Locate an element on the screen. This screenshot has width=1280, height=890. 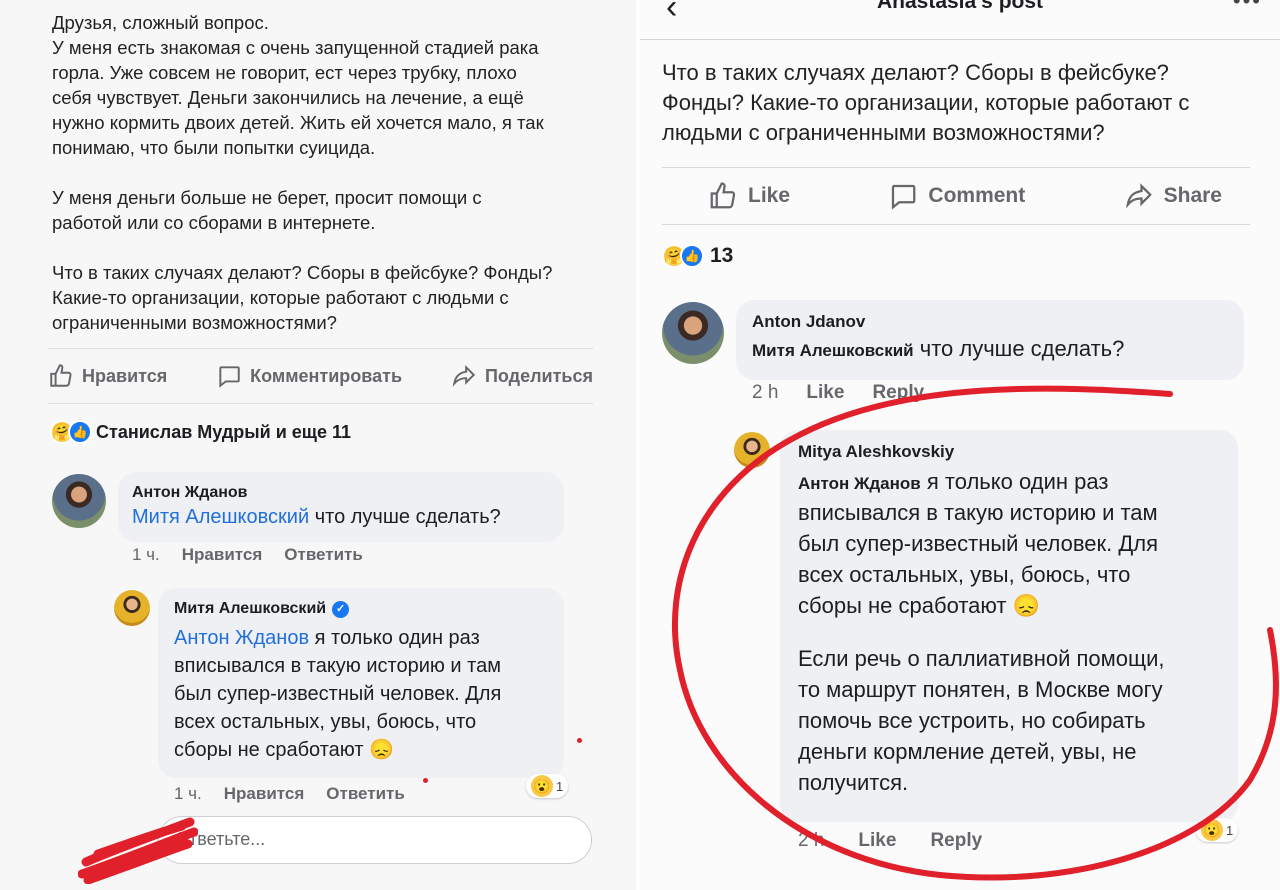
comment-label: Comment is located at coordinates (977, 195).